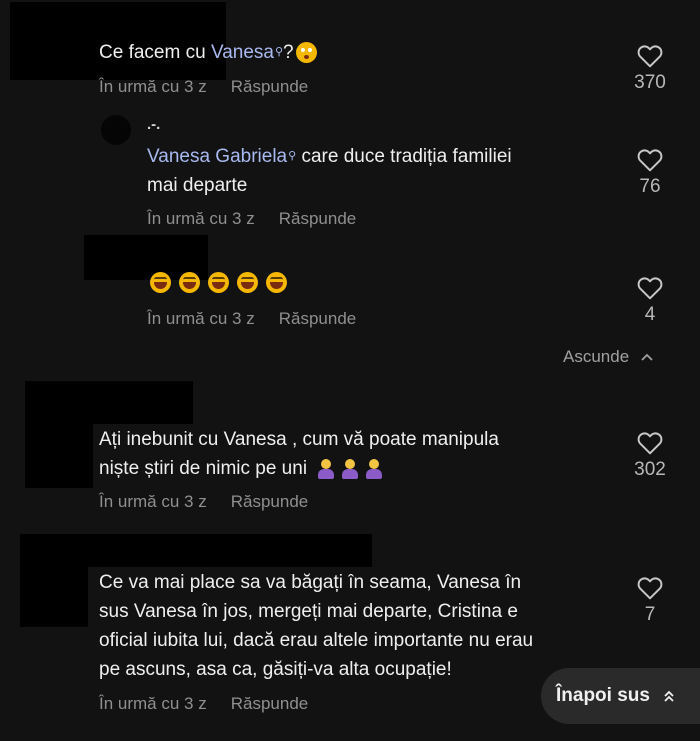 Image resolution: width=700 pixels, height=741 pixels. I want to click on comment-text: Ce facem cu Vanesa⚲?, so click(212, 52).